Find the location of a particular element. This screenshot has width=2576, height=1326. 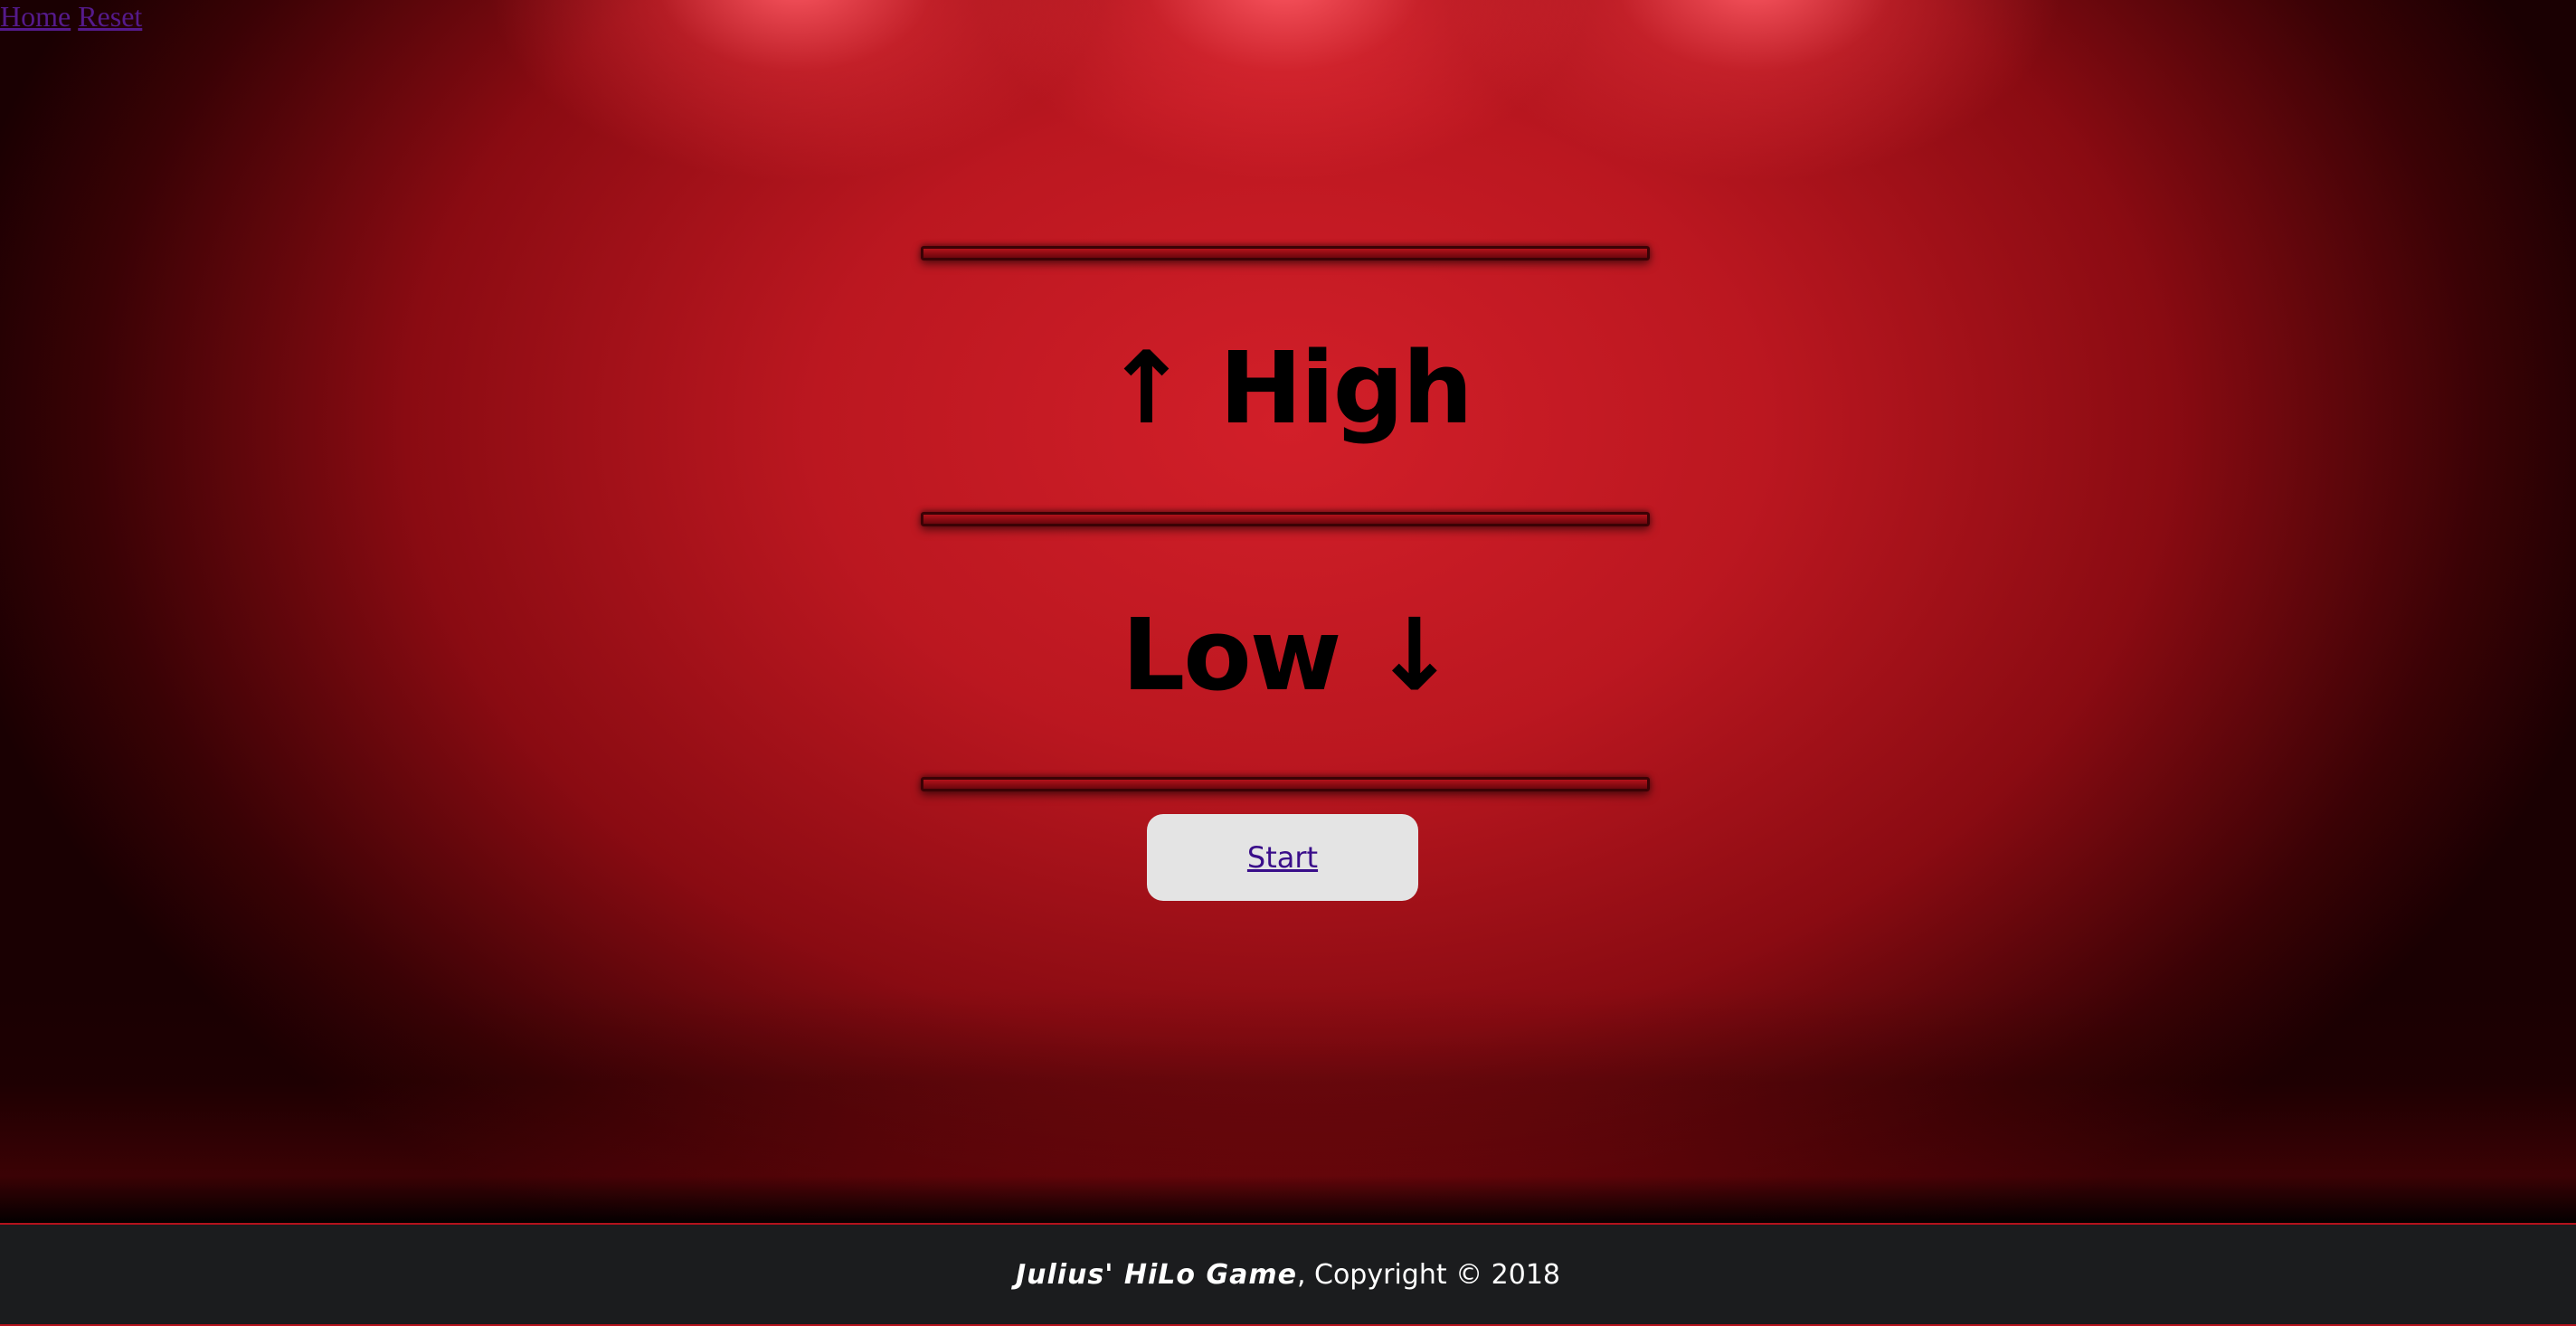

start-button: Start is located at coordinates (1282, 857).